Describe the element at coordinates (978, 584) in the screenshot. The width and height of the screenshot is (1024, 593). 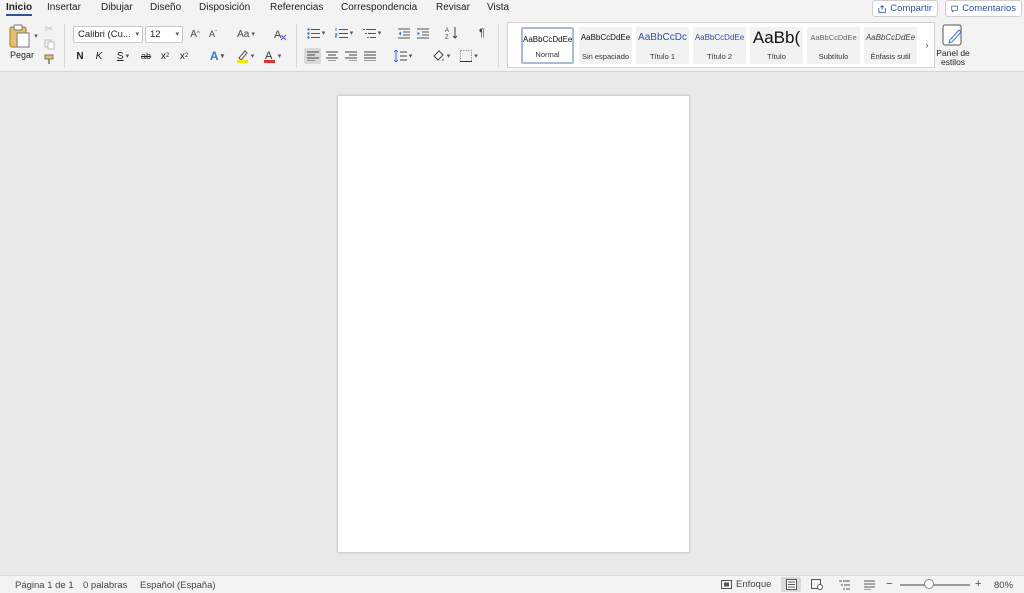
I see `zoom-in-button: +` at that location.